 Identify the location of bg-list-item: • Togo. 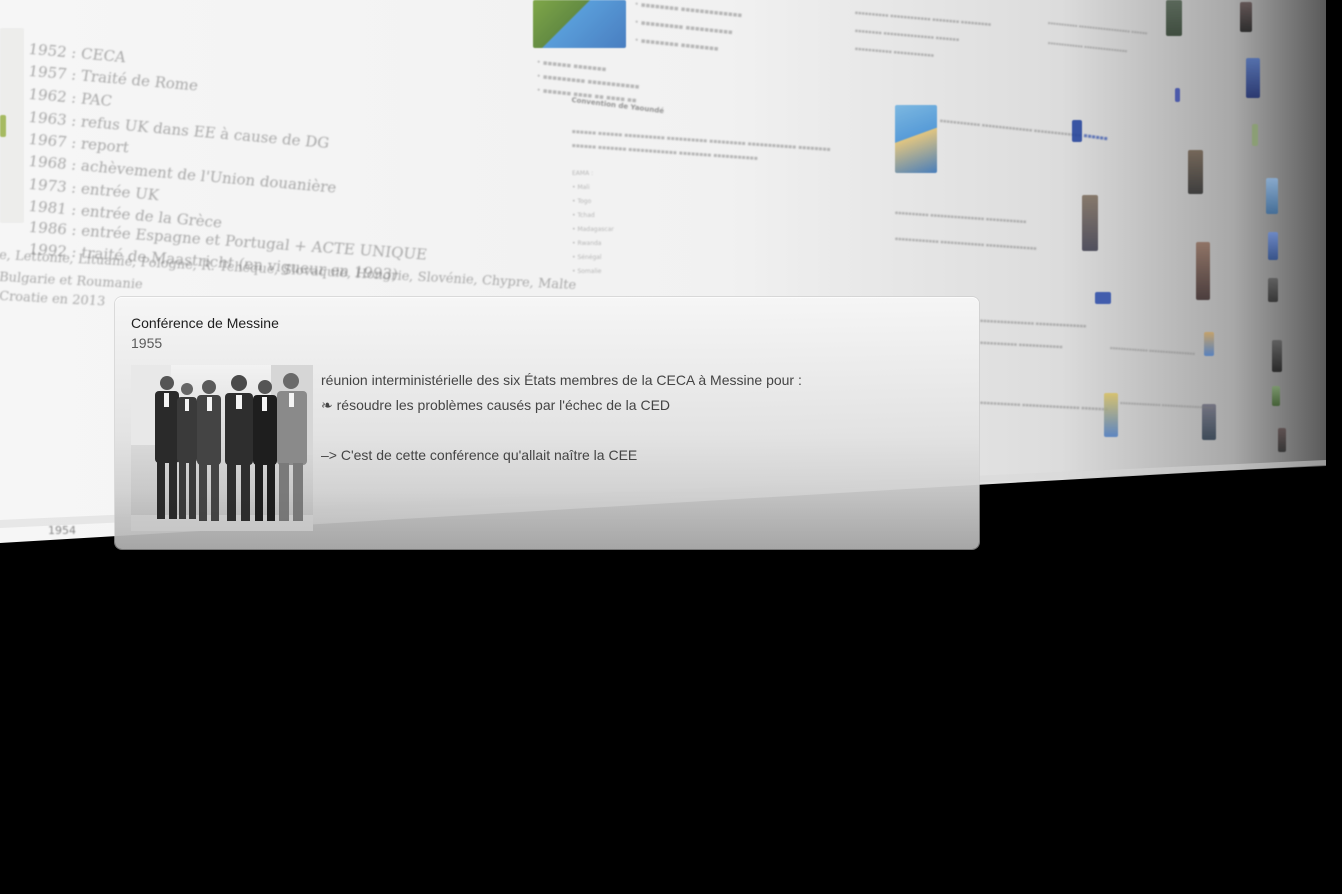
(582, 201).